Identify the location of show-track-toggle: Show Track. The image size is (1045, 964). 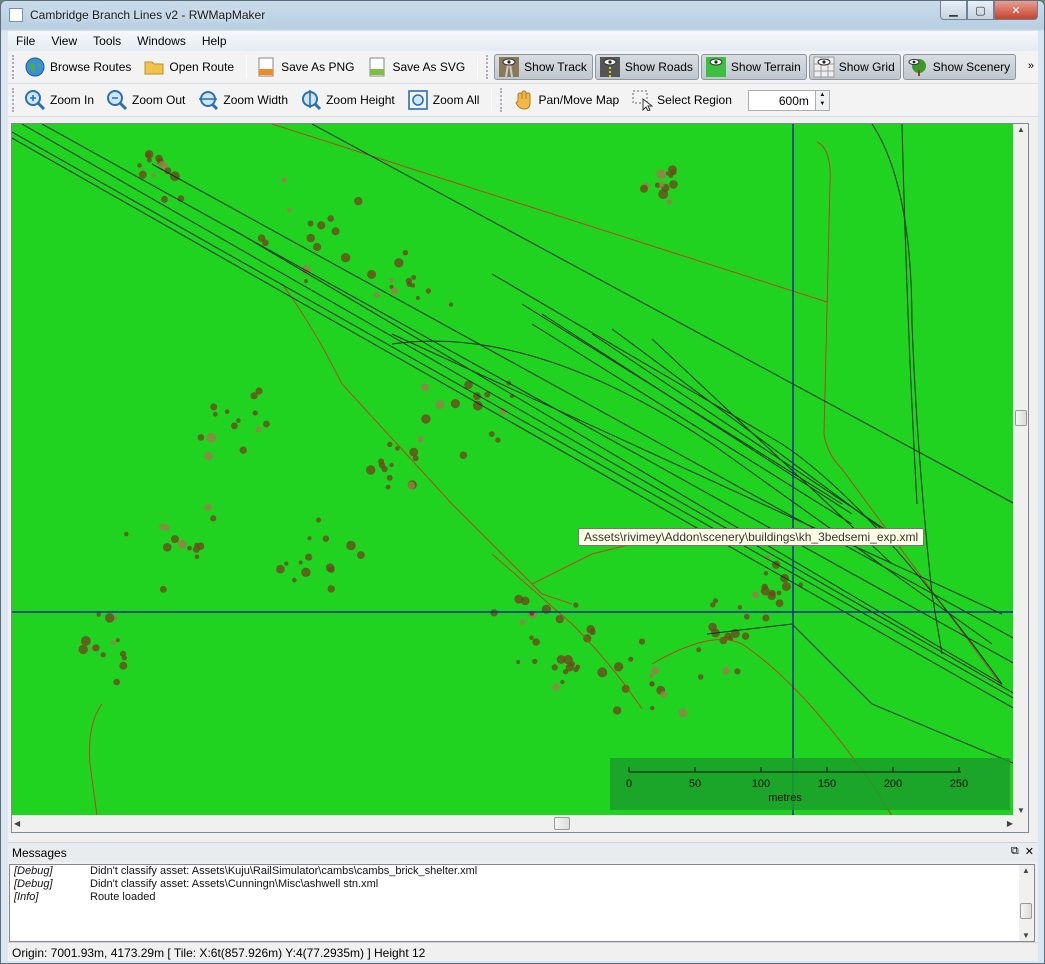
(543, 67).